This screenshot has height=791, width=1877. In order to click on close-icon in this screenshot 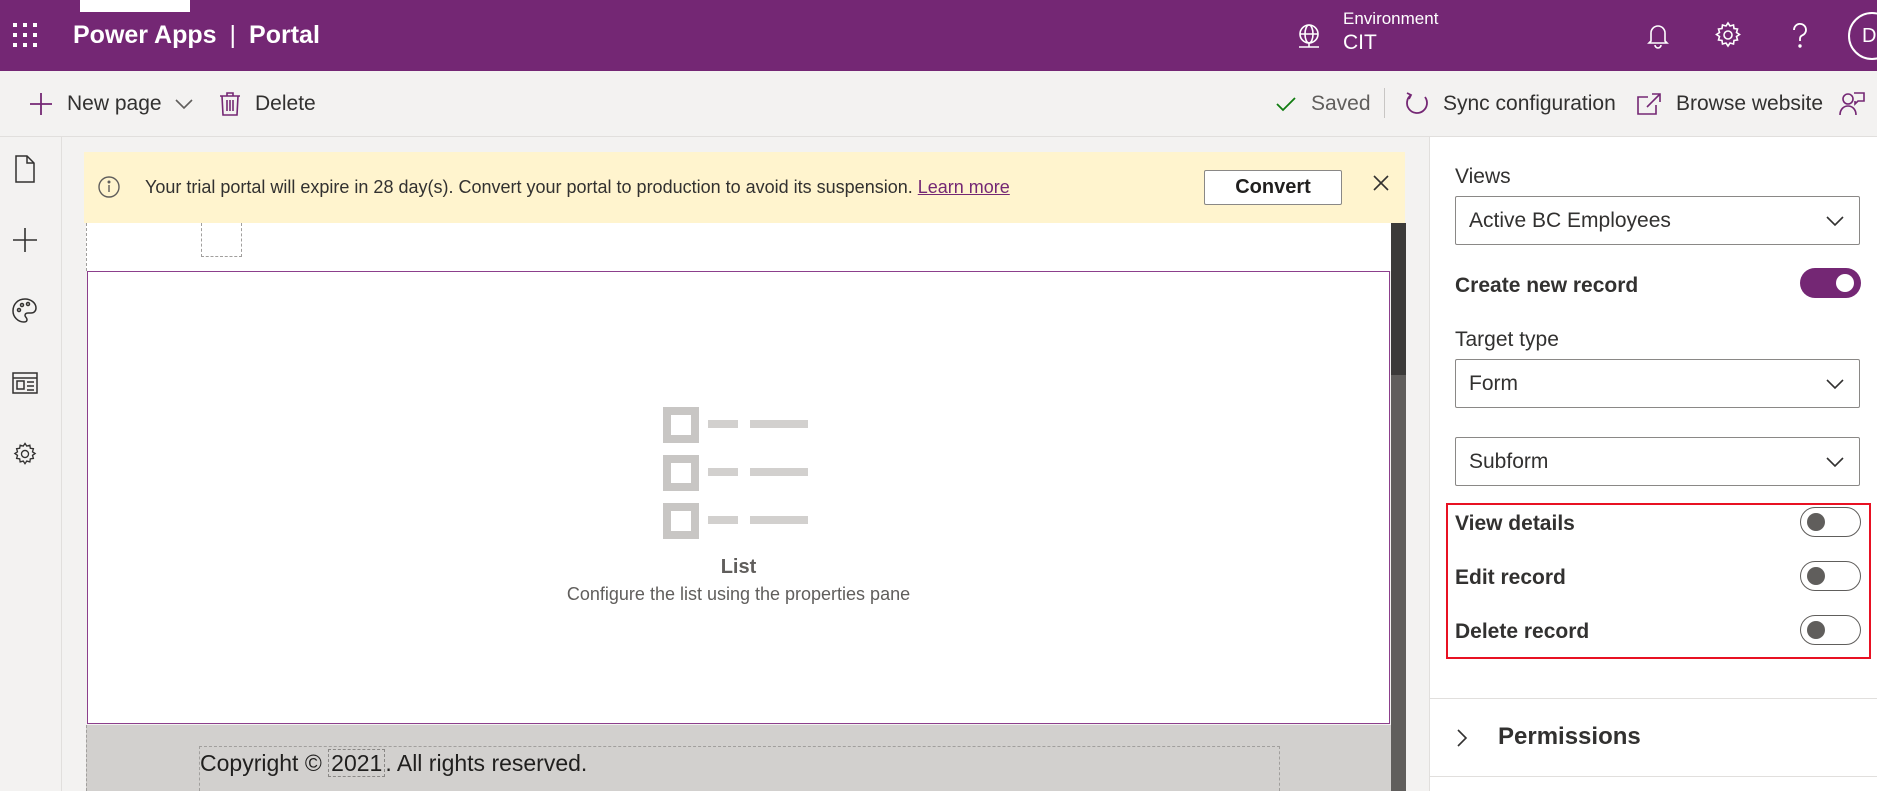, I will do `click(1381, 183)`.